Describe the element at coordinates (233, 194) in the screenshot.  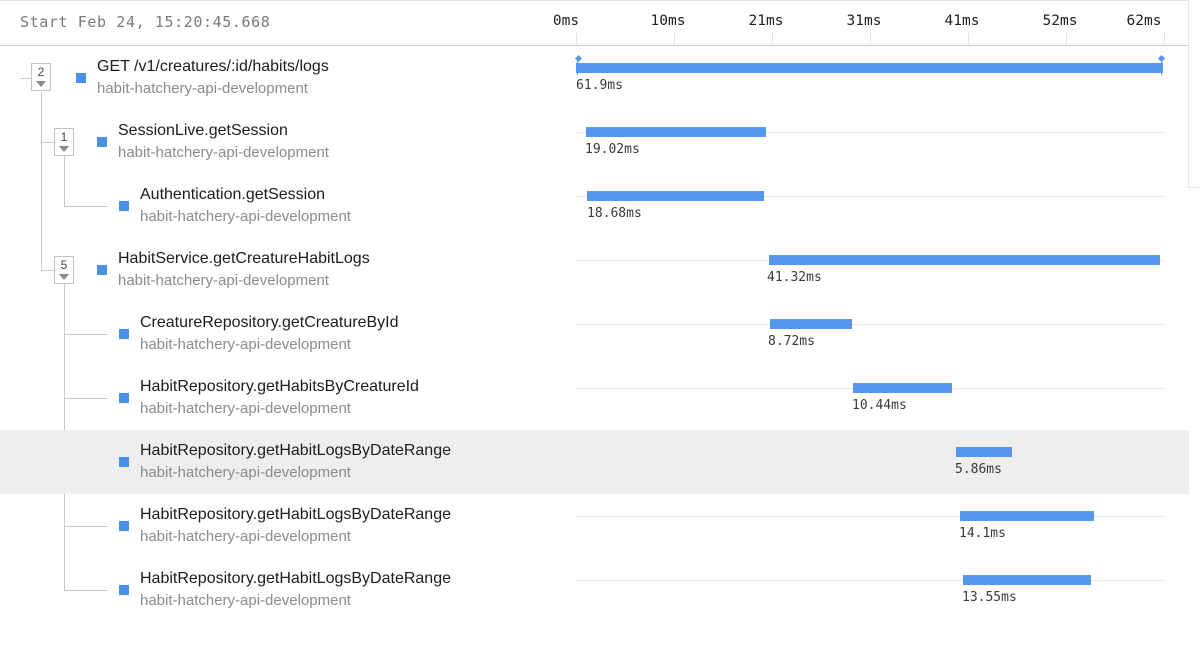
I see `span-name: Authentication.getSession` at that location.